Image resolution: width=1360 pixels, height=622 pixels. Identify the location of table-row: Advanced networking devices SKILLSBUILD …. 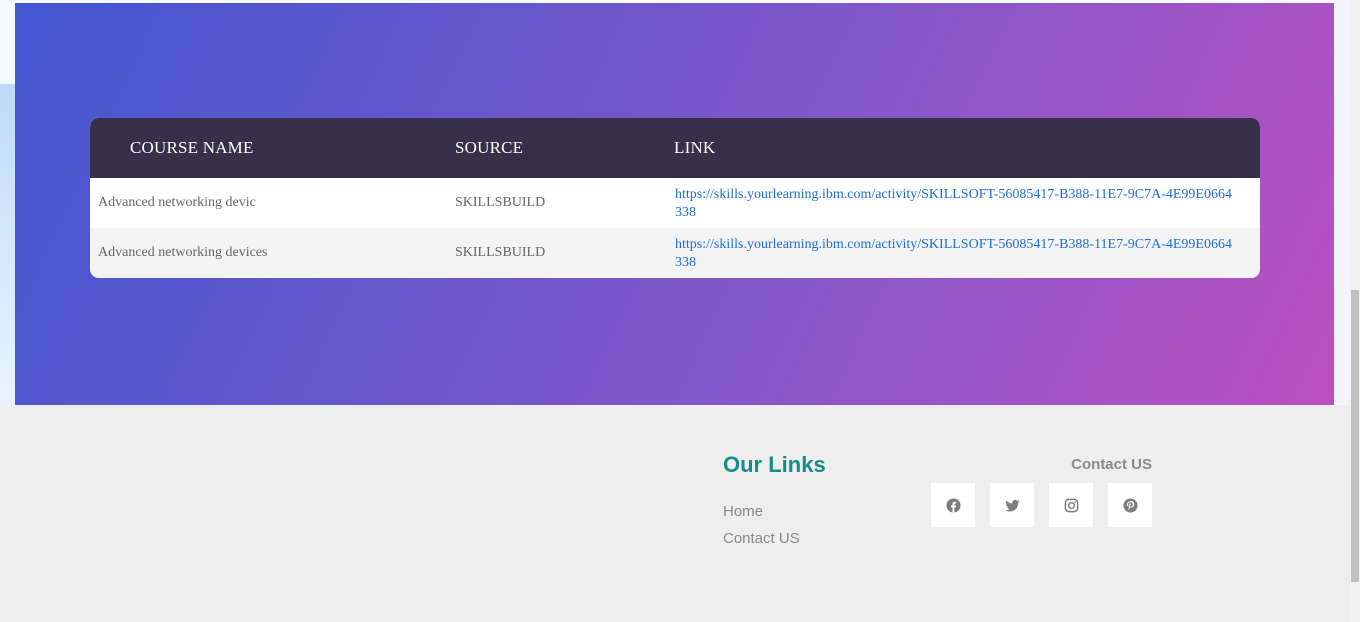
(675, 253).